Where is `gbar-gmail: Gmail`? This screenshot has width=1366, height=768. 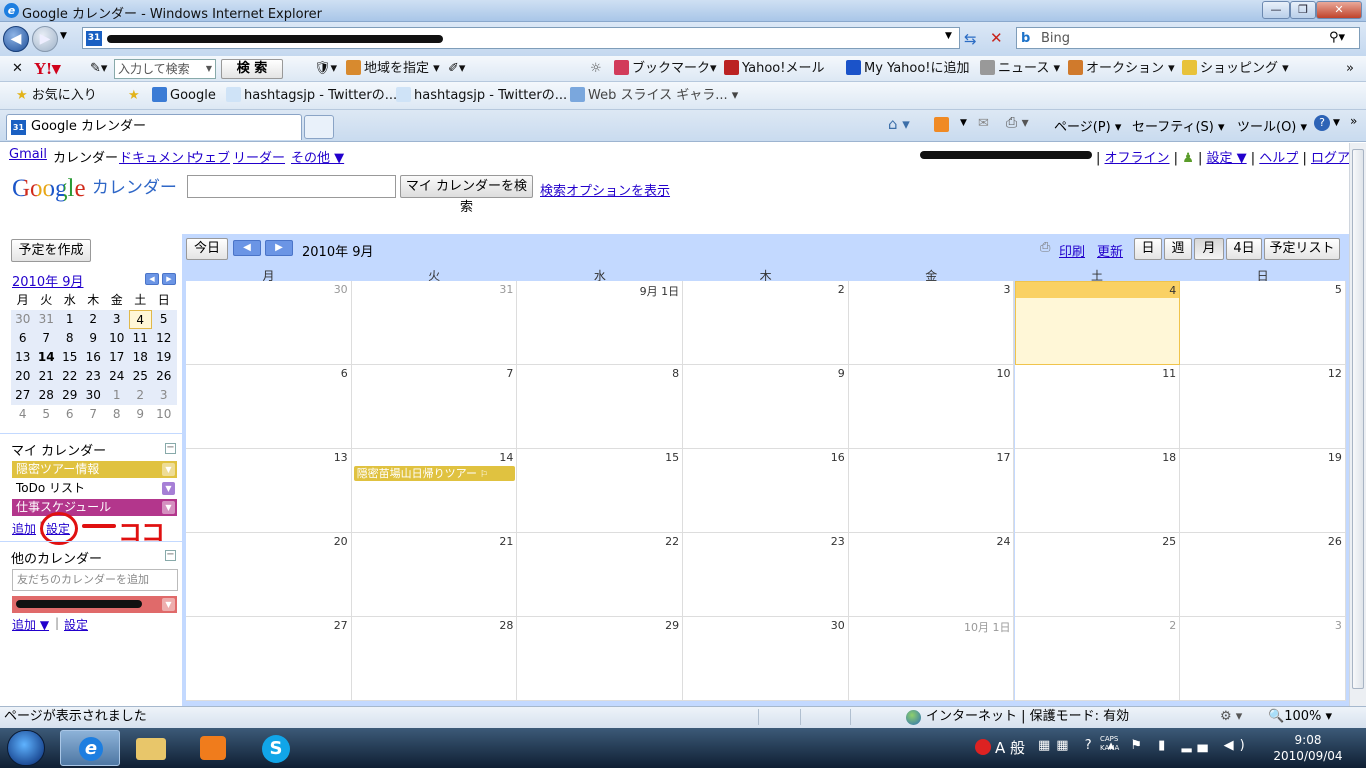 gbar-gmail: Gmail is located at coordinates (28, 154).